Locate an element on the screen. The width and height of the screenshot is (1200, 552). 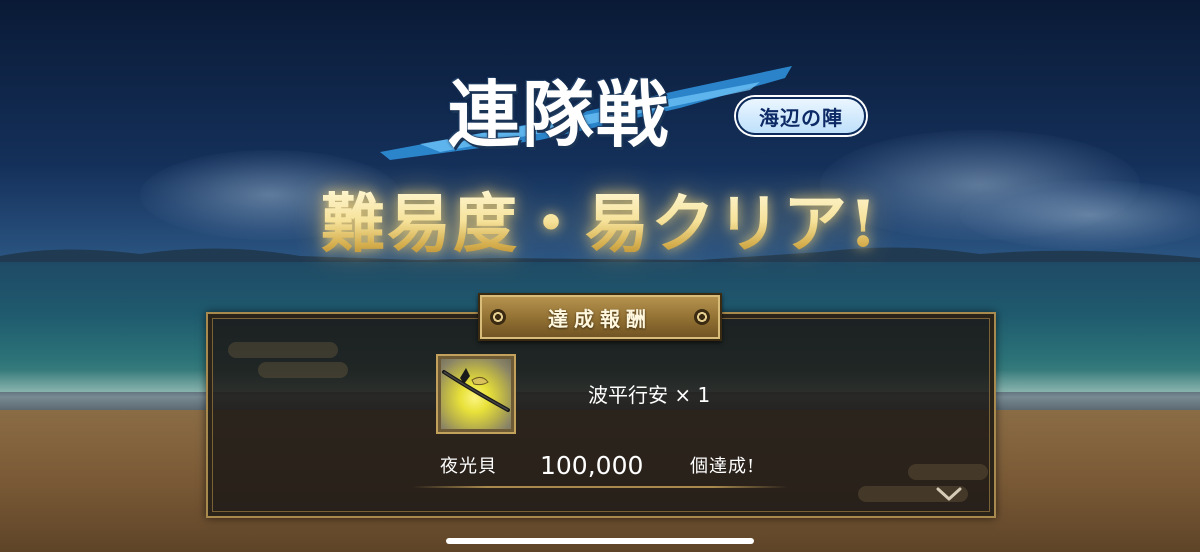
katana-icon is located at coordinates (476, 394).